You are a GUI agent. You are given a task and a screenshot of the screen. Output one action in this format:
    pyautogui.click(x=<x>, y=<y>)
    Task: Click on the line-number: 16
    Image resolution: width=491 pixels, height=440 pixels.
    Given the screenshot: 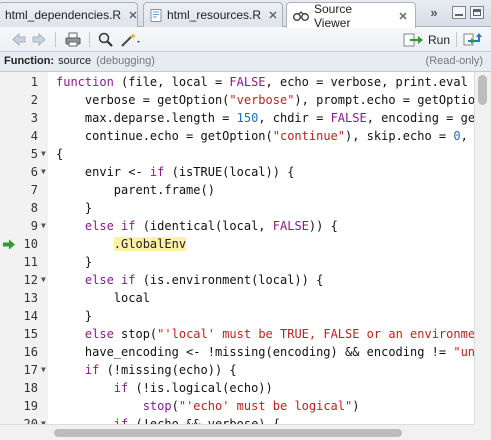 What is the action you would take?
    pyautogui.click(x=30, y=352)
    